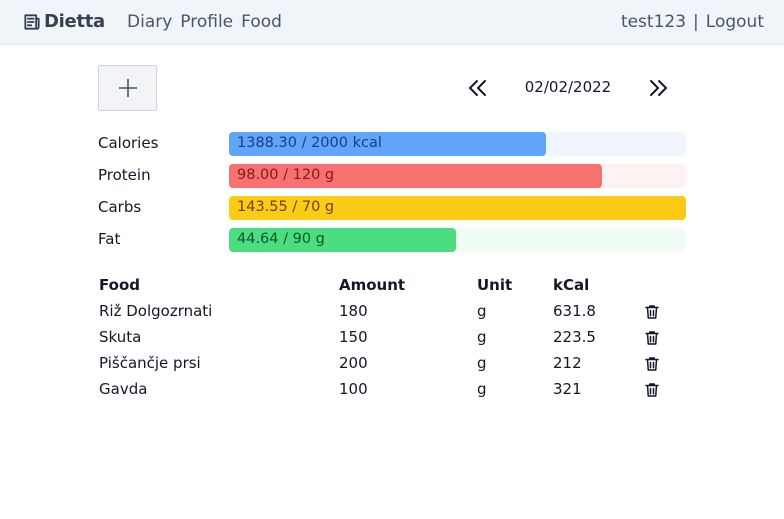 Image resolution: width=784 pixels, height=519 pixels. Describe the element at coordinates (574, 337) in the screenshot. I see `food-kcal: 223.5` at that location.